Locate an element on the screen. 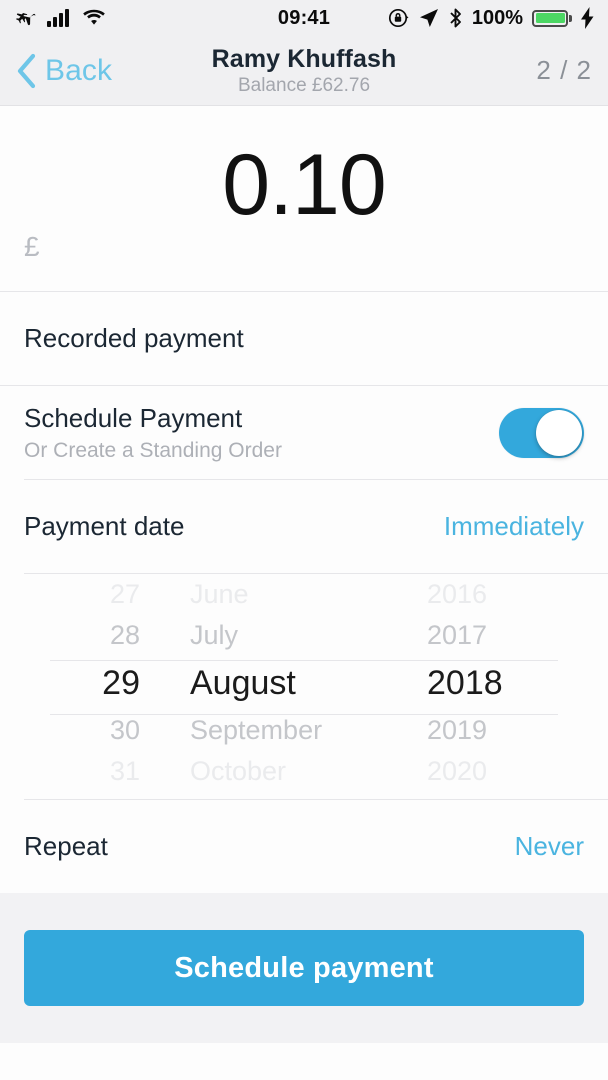 Image resolution: width=608 pixels, height=1080 pixels. schedule-payment-toggle is located at coordinates (541, 432).